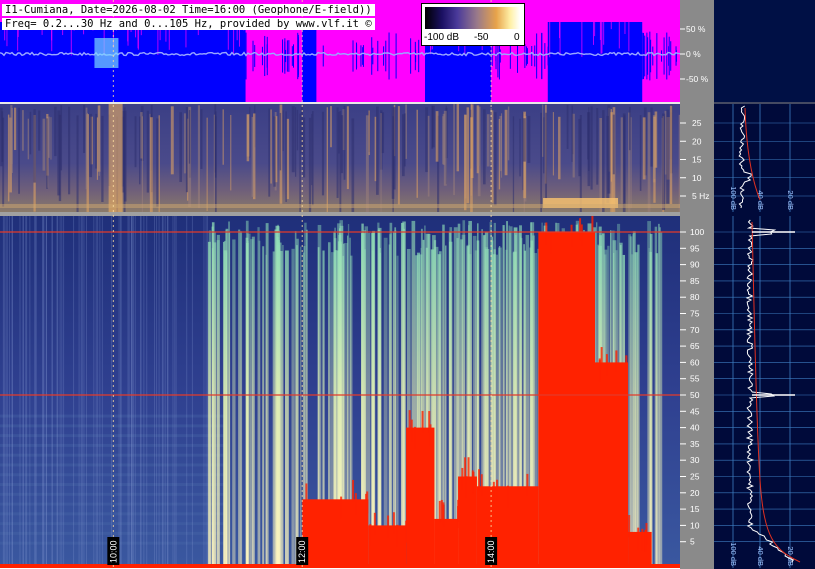 The height and width of the screenshot is (569, 815). Describe the element at coordinates (697, 79) in the screenshot. I see `geo-tick-label-2: -50 %` at that location.